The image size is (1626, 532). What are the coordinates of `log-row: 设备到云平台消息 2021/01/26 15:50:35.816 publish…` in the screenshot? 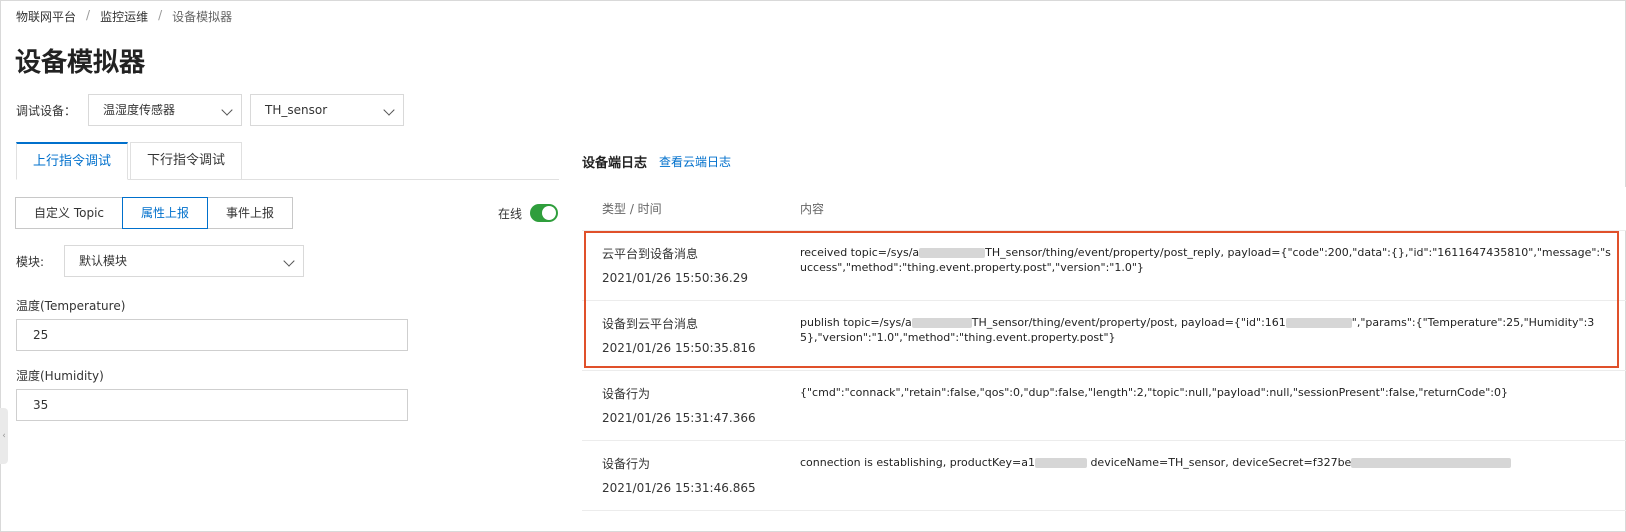 It's located at (1104, 336).